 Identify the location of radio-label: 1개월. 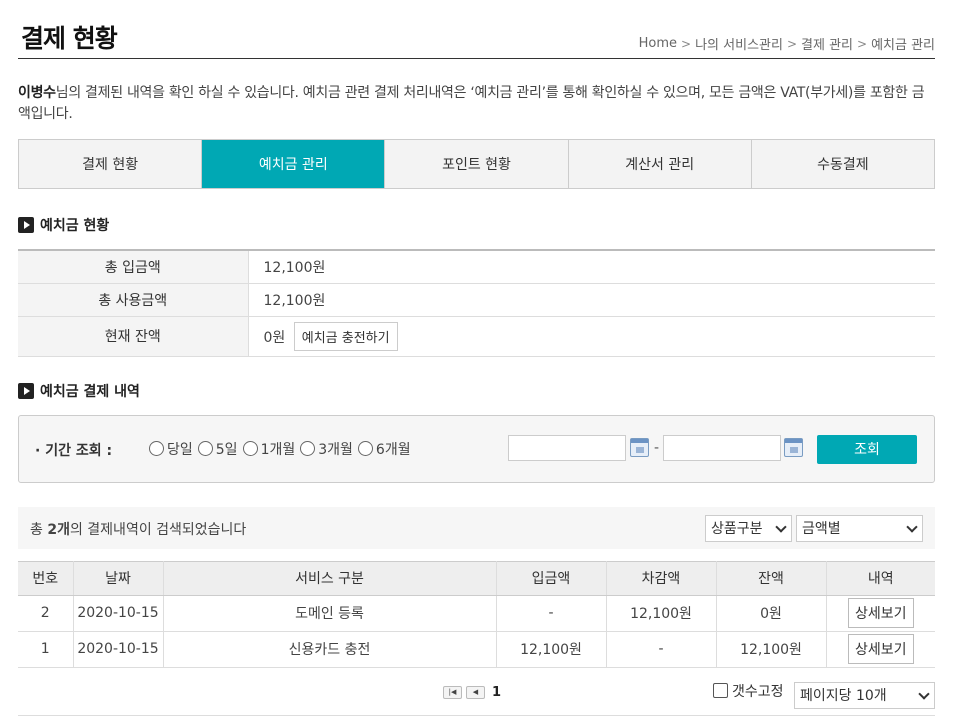
(278, 449).